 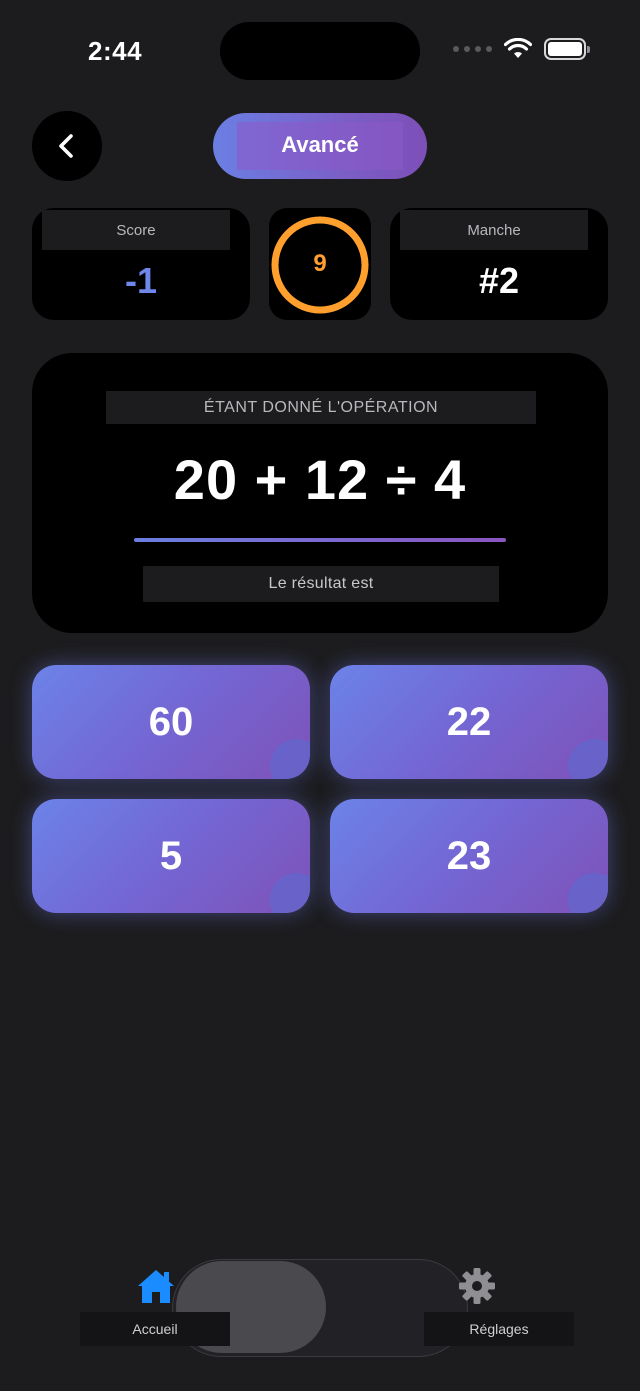 What do you see at coordinates (115, 51) in the screenshot?
I see `status-time: 2:44` at bounding box center [115, 51].